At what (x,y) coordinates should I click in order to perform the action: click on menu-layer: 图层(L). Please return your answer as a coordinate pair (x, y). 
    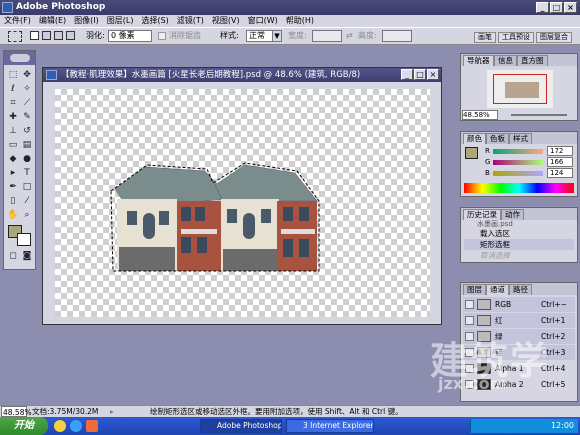
    Looking at the image, I should click on (120, 21).